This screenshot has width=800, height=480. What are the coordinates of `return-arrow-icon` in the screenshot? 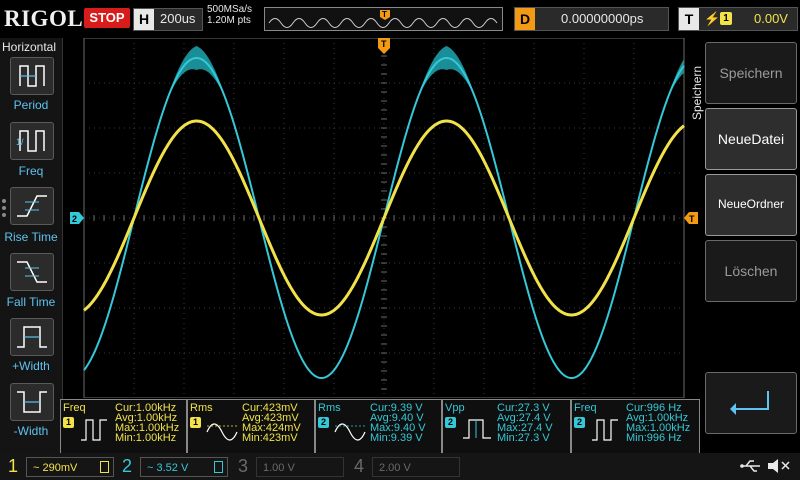 It's located at (749, 403).